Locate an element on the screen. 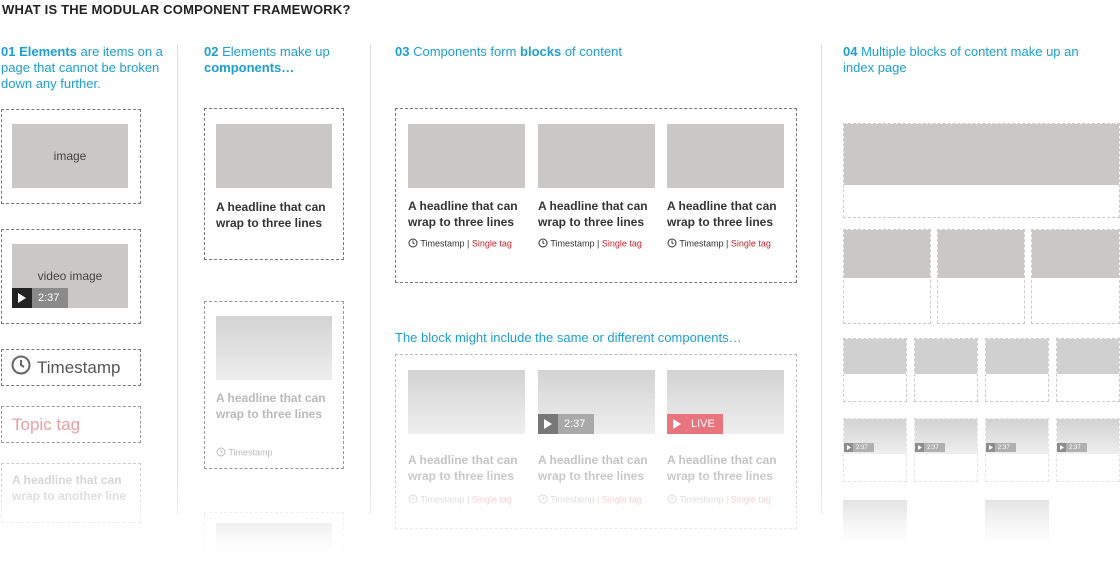 The height and width of the screenshot is (568, 1120). component-meta: Timestamp is located at coordinates (244, 453).